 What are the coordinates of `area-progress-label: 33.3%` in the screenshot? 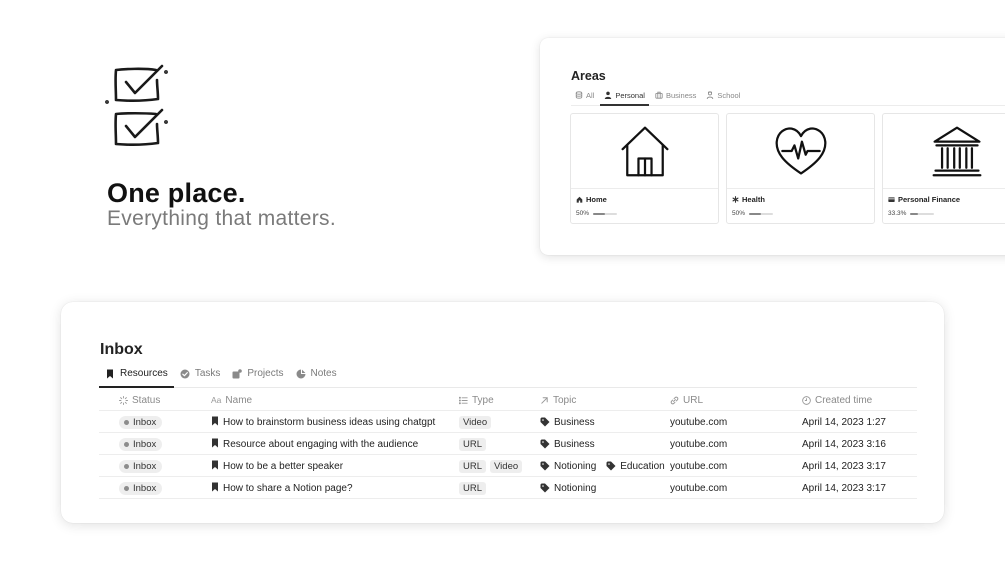 It's located at (897, 213).